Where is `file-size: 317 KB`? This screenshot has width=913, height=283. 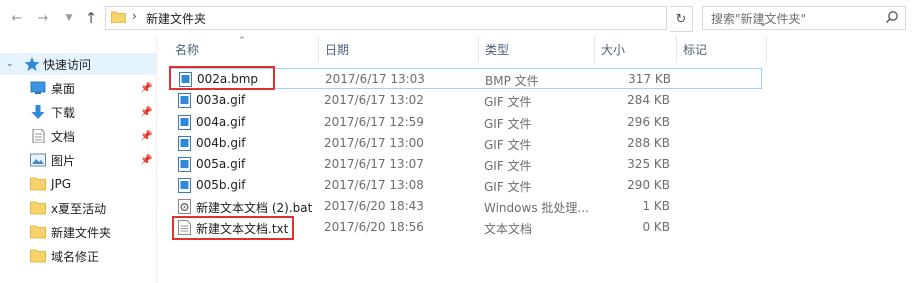 file-size: 317 KB is located at coordinates (649, 79).